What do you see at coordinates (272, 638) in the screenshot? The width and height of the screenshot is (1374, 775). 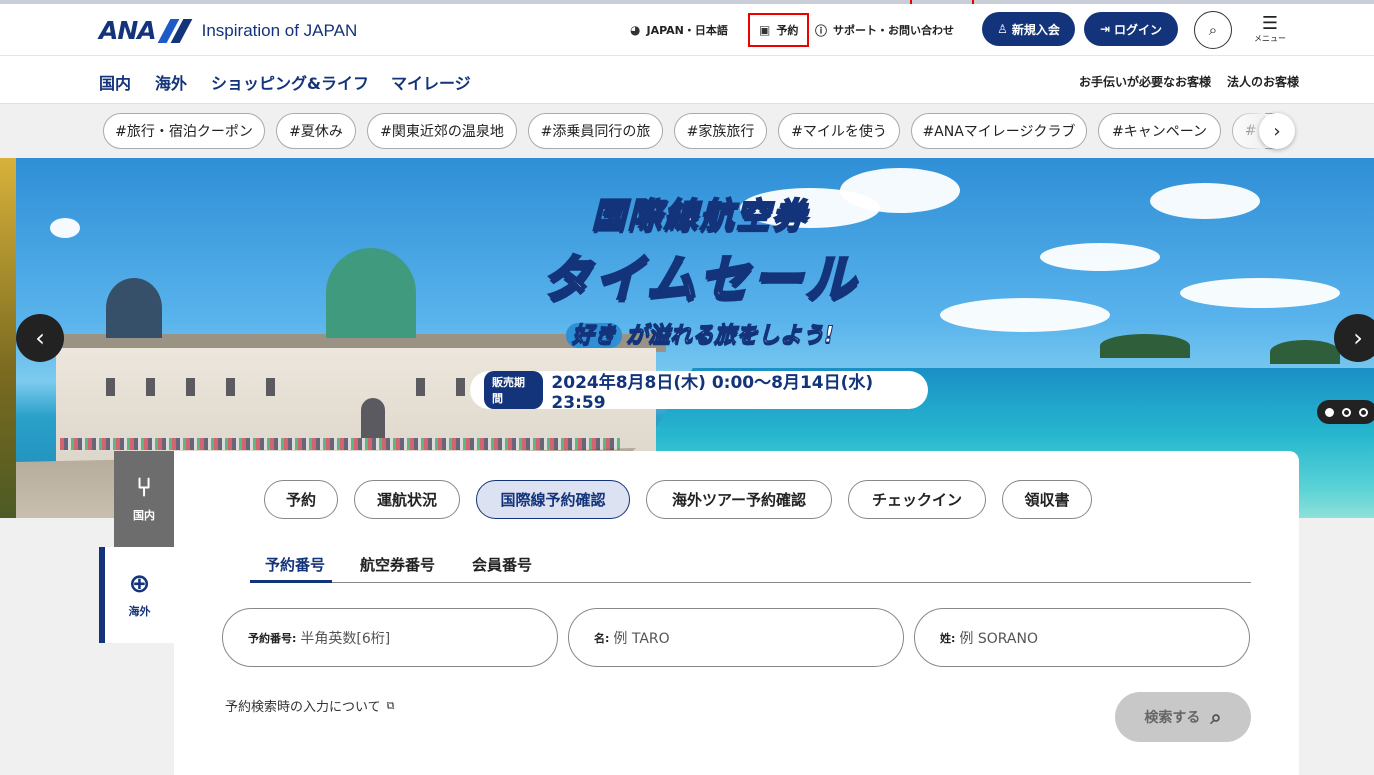 I see `booking-number-label: 予約番号:` at bounding box center [272, 638].